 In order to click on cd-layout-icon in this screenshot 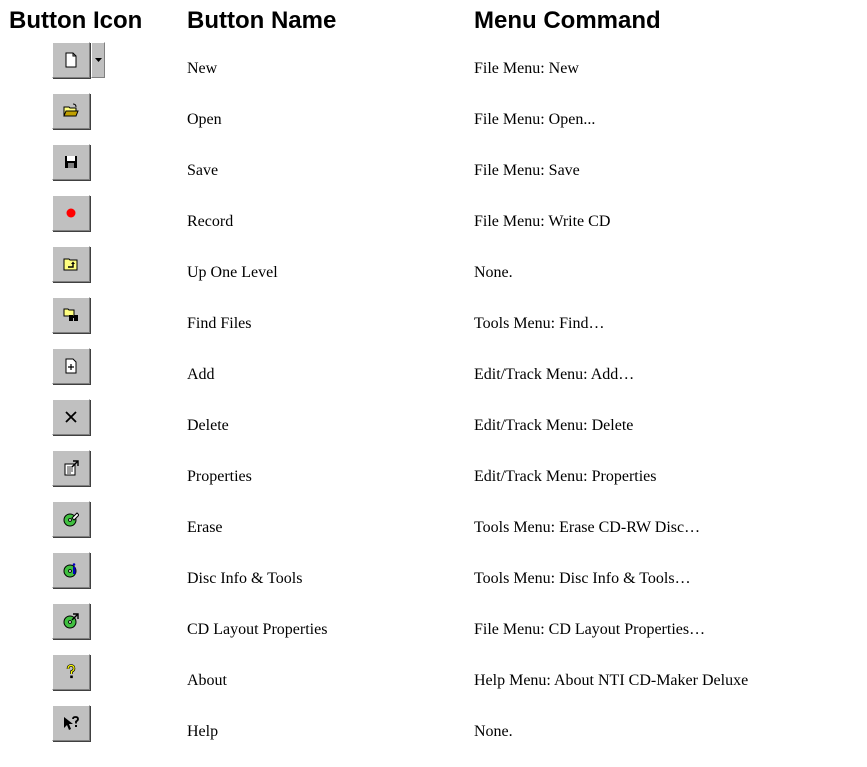, I will do `click(71, 621)`.